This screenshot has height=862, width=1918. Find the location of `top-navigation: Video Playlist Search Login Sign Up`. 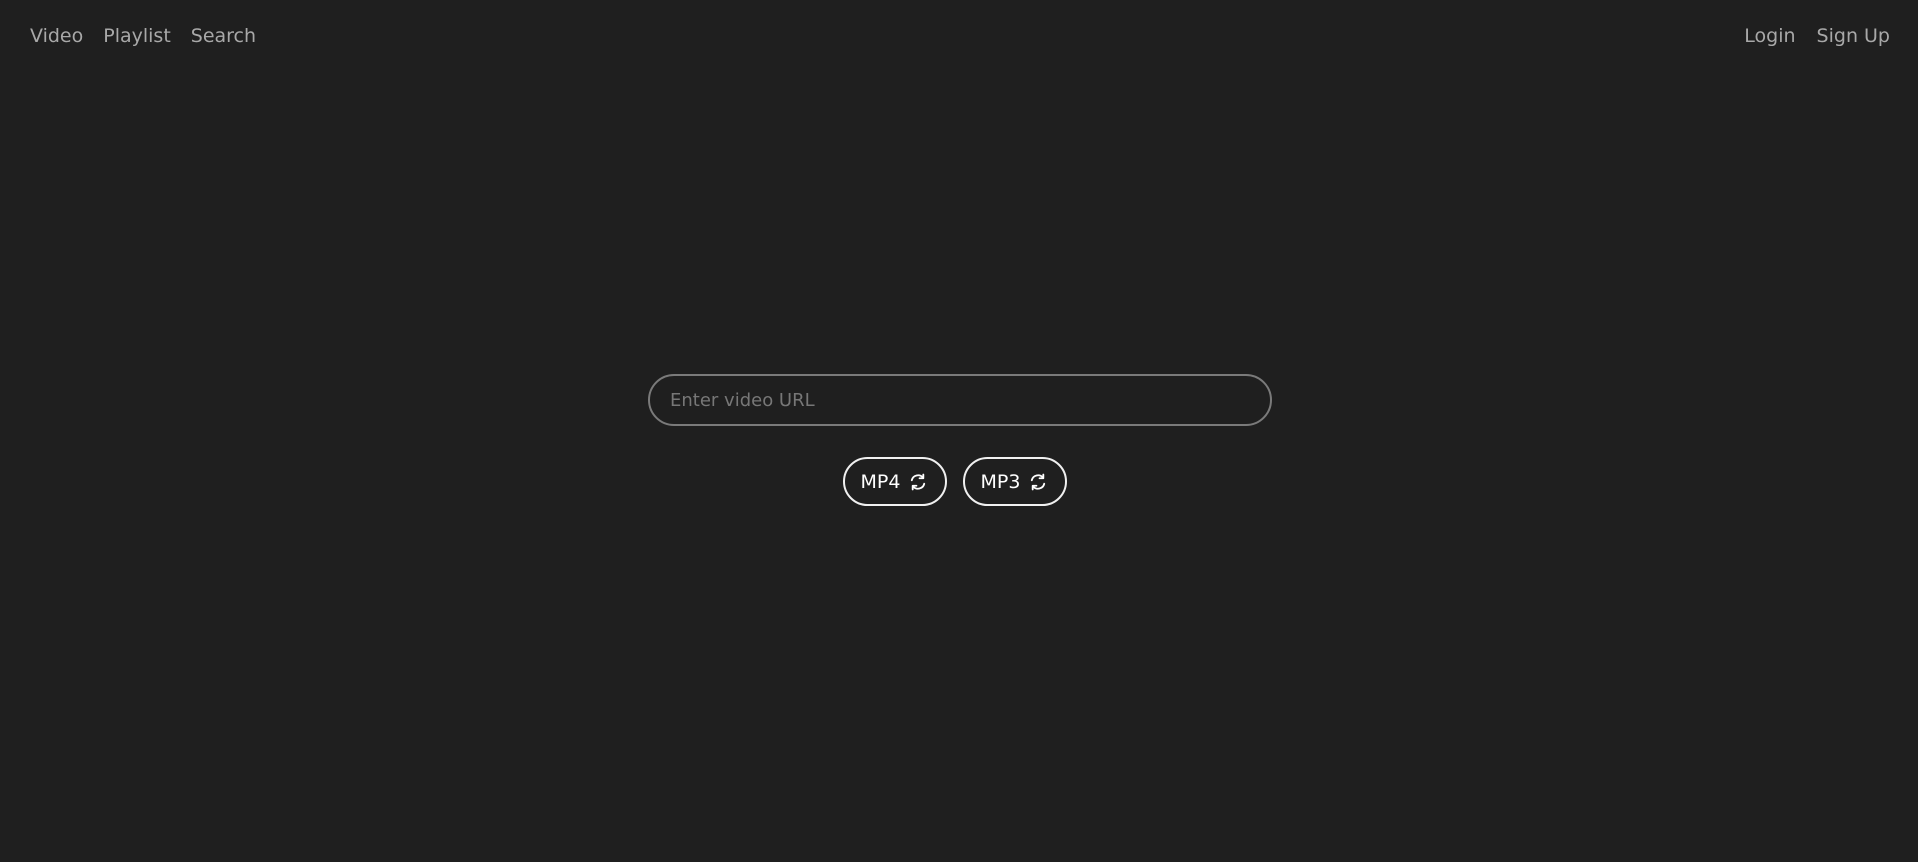

top-navigation: Video Playlist Search Login Sign Up is located at coordinates (959, 36).